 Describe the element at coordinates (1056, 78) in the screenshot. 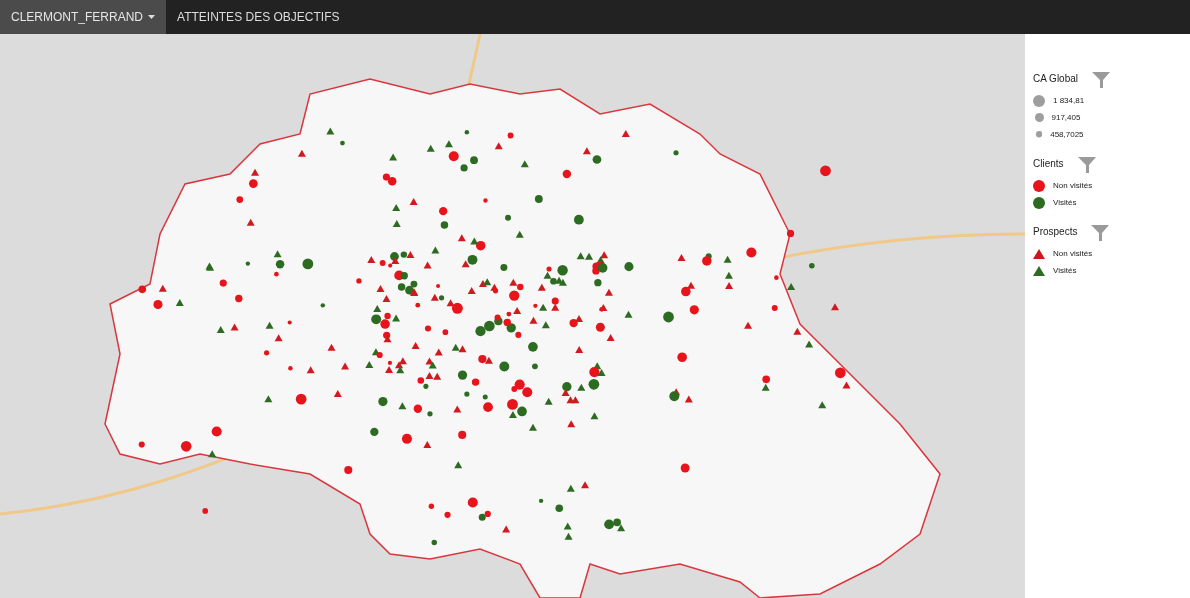

I see `legend-title: CA Global` at that location.